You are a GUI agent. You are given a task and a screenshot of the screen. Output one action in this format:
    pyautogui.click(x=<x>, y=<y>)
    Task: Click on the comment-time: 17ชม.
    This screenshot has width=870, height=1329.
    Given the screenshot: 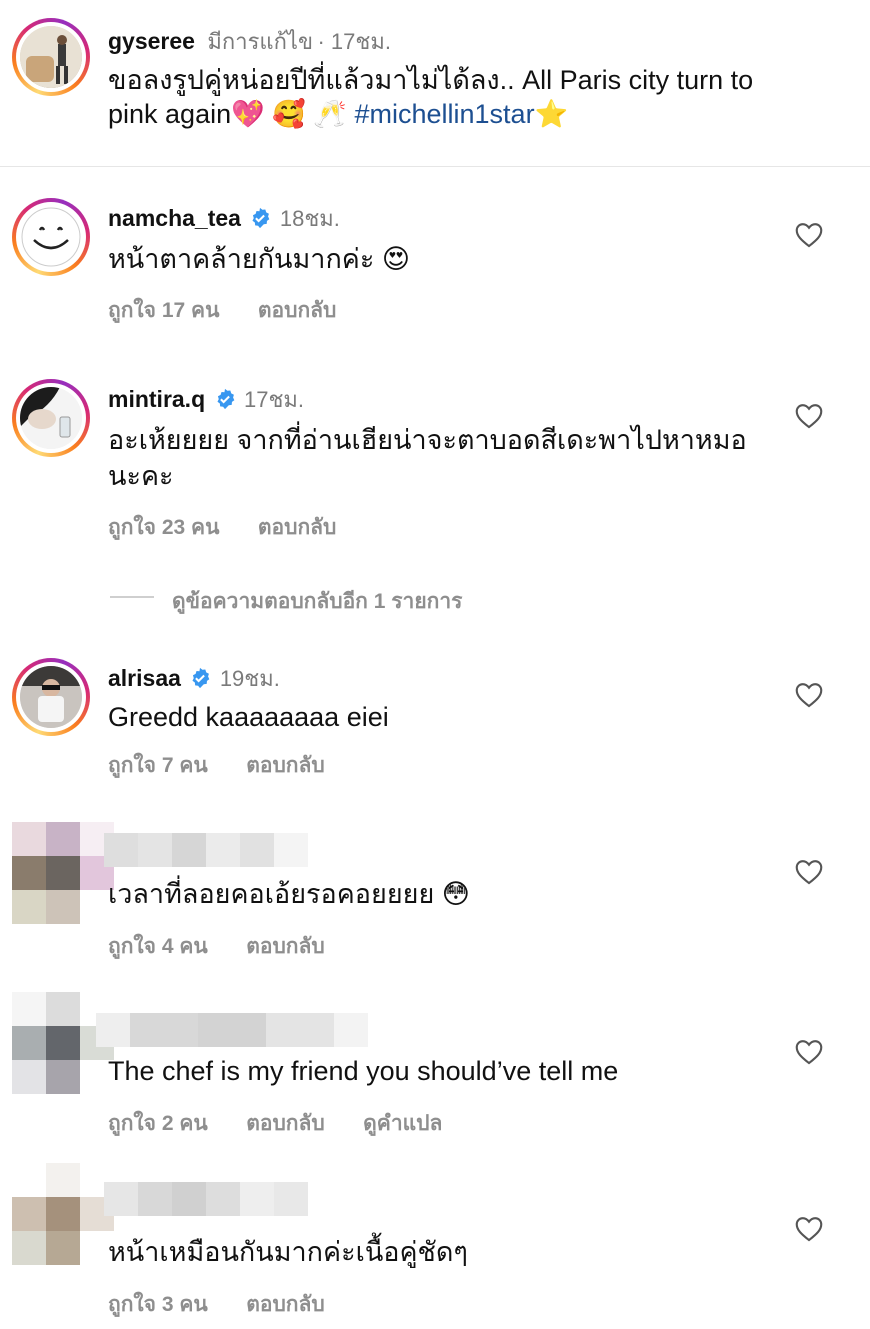 What is the action you would take?
    pyautogui.click(x=274, y=399)
    